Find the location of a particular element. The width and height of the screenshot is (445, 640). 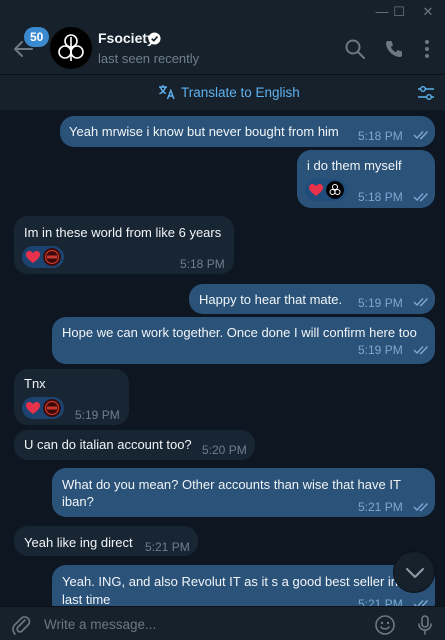

message-text: Tnx is located at coordinates (35, 383).